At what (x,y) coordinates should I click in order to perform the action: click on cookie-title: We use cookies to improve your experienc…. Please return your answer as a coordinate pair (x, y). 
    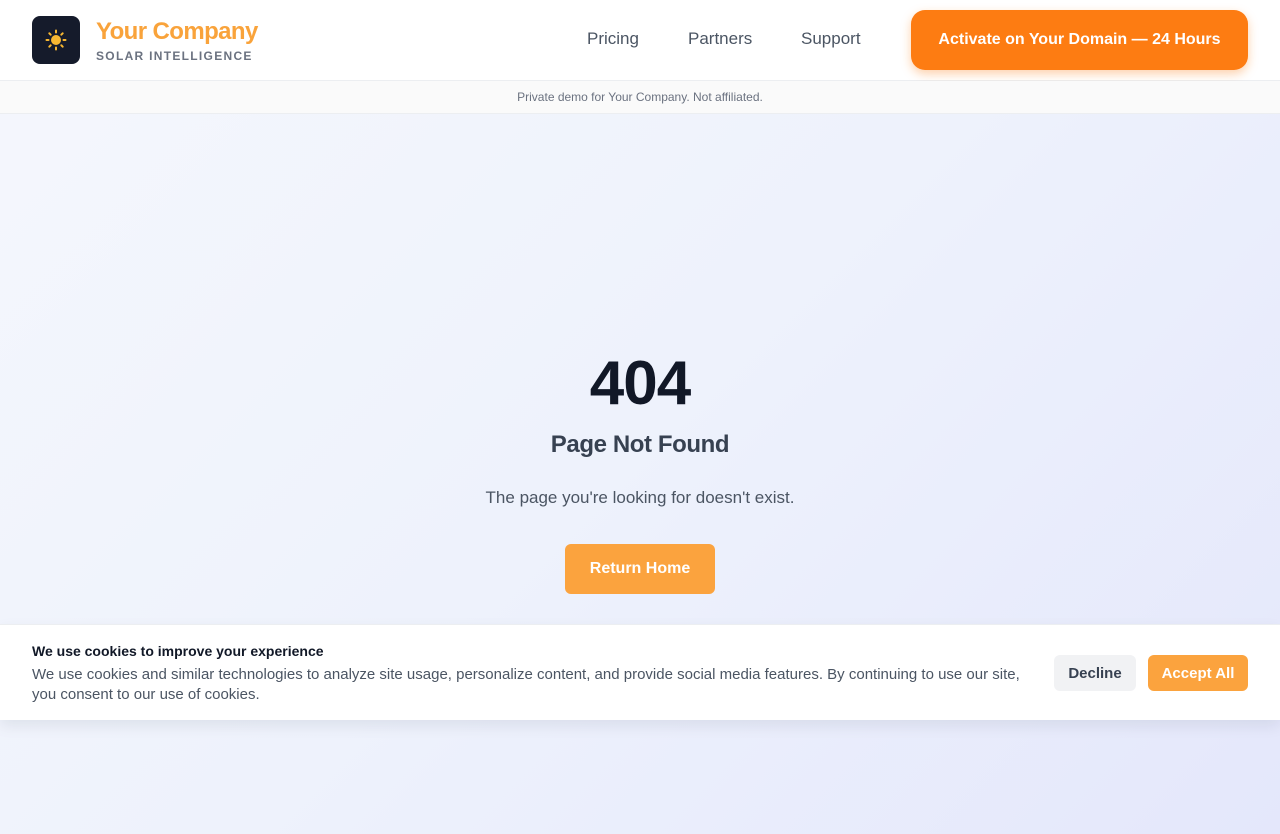
    Looking at the image, I should click on (178, 651).